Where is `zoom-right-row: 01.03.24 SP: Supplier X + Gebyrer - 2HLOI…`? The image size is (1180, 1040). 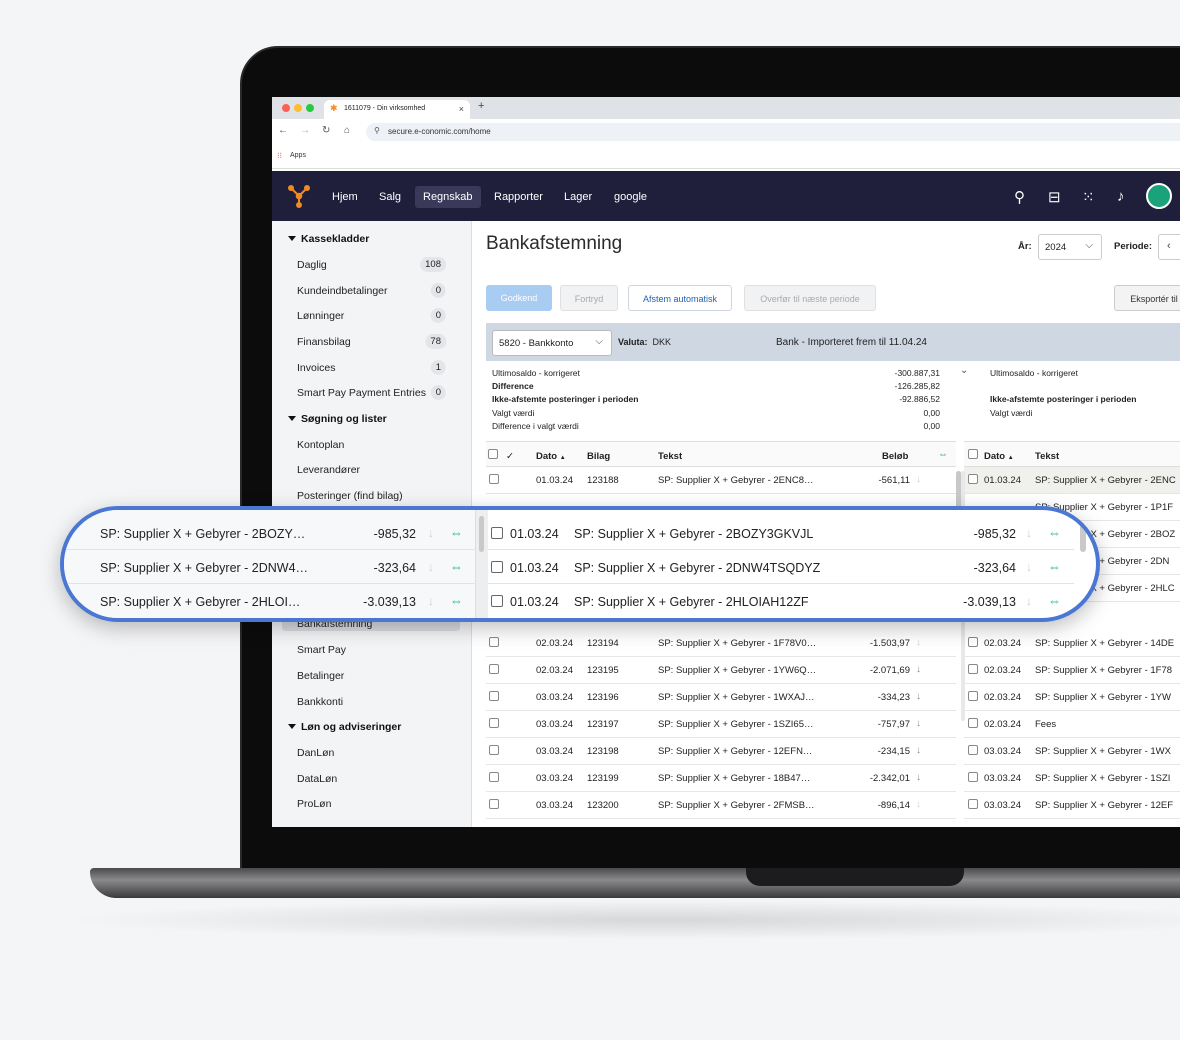 zoom-right-row: 01.03.24 SP: Supplier X + Gebyrer - 2HLOI… is located at coordinates (781, 601).